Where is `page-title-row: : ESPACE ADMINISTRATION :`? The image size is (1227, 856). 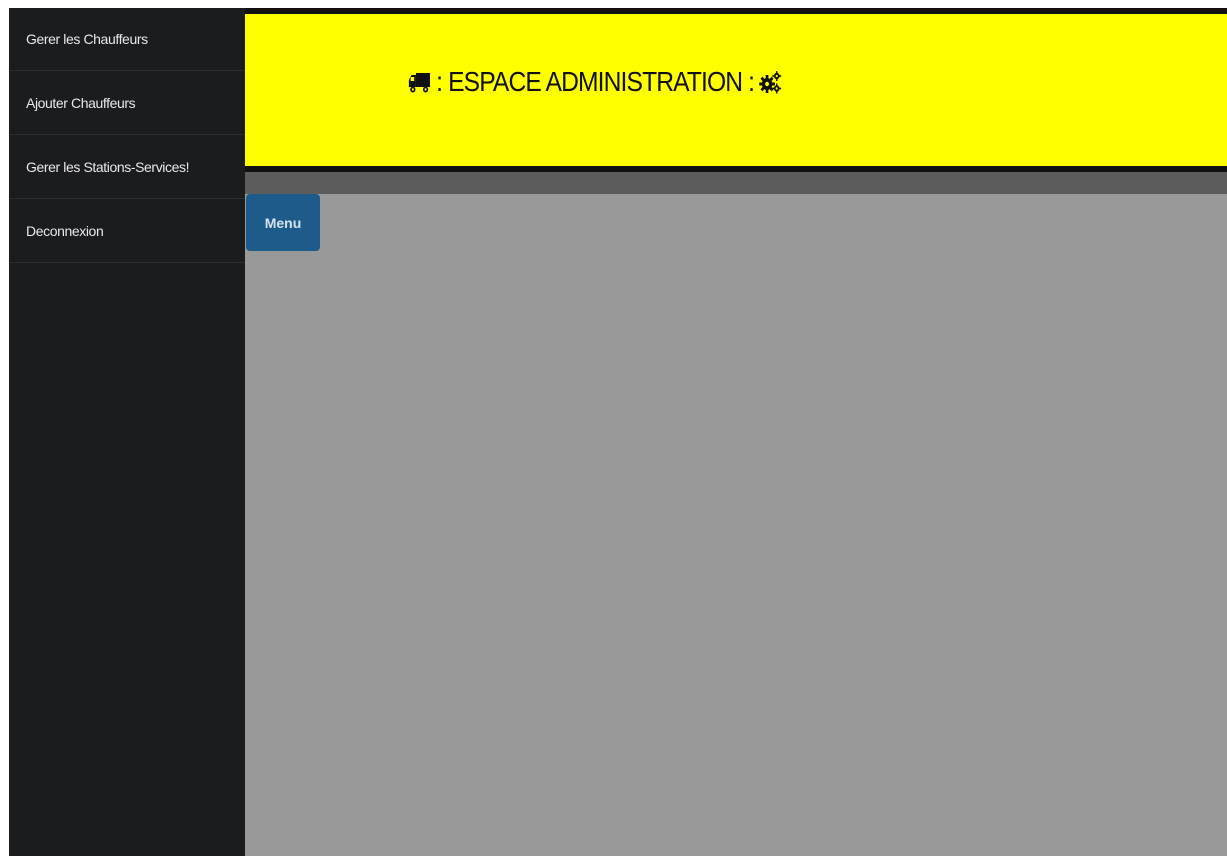
page-title-row: : ESPACE ADMINISTRATION : is located at coordinates (595, 82).